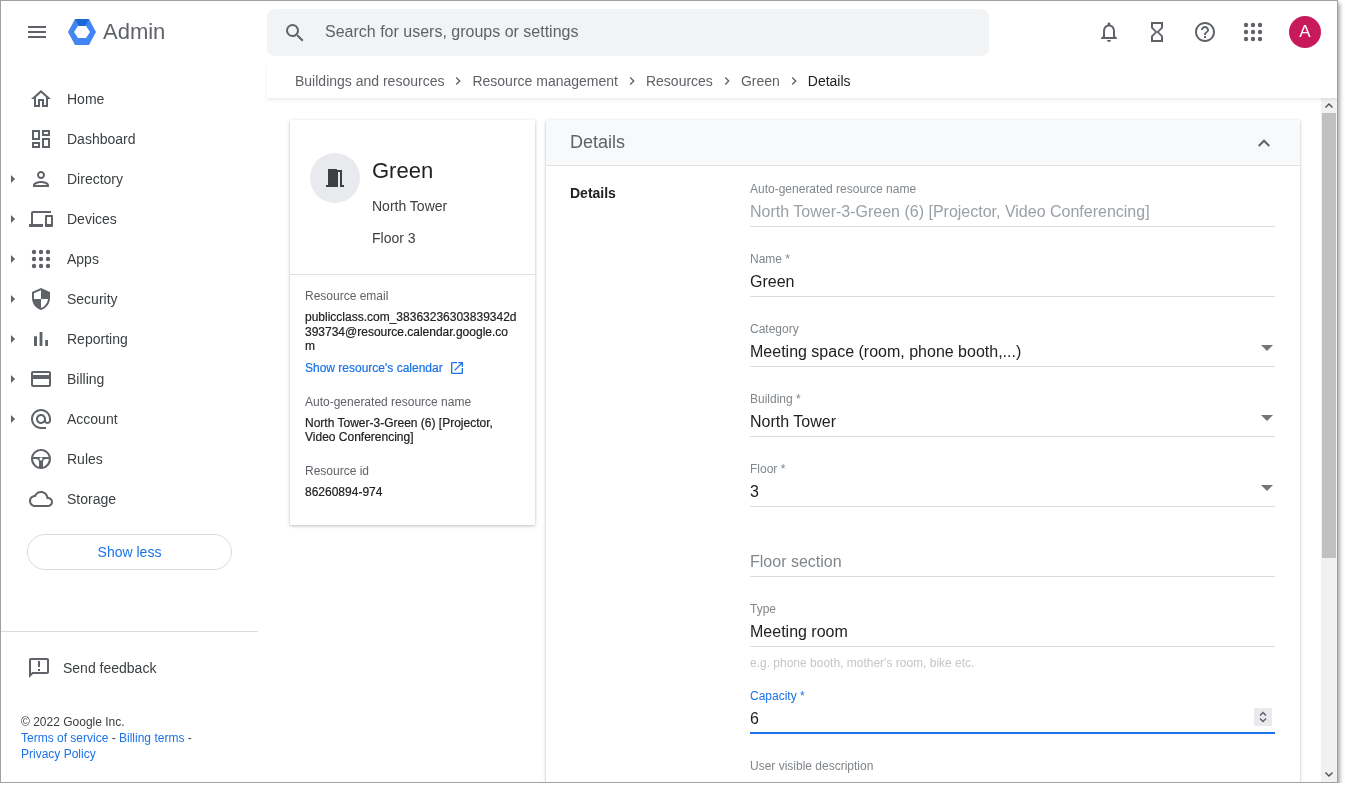  I want to click on show-less-button: Show less, so click(129, 552).